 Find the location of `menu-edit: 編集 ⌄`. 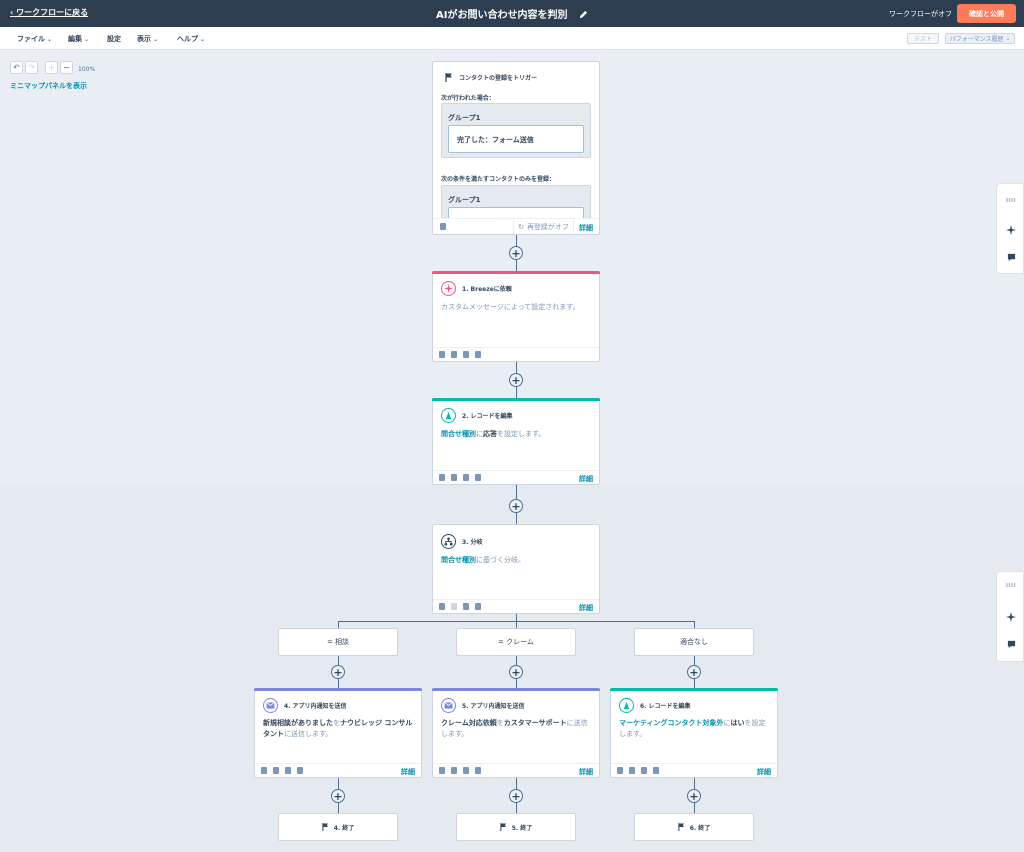

menu-edit: 編集 ⌄ is located at coordinates (78, 39).